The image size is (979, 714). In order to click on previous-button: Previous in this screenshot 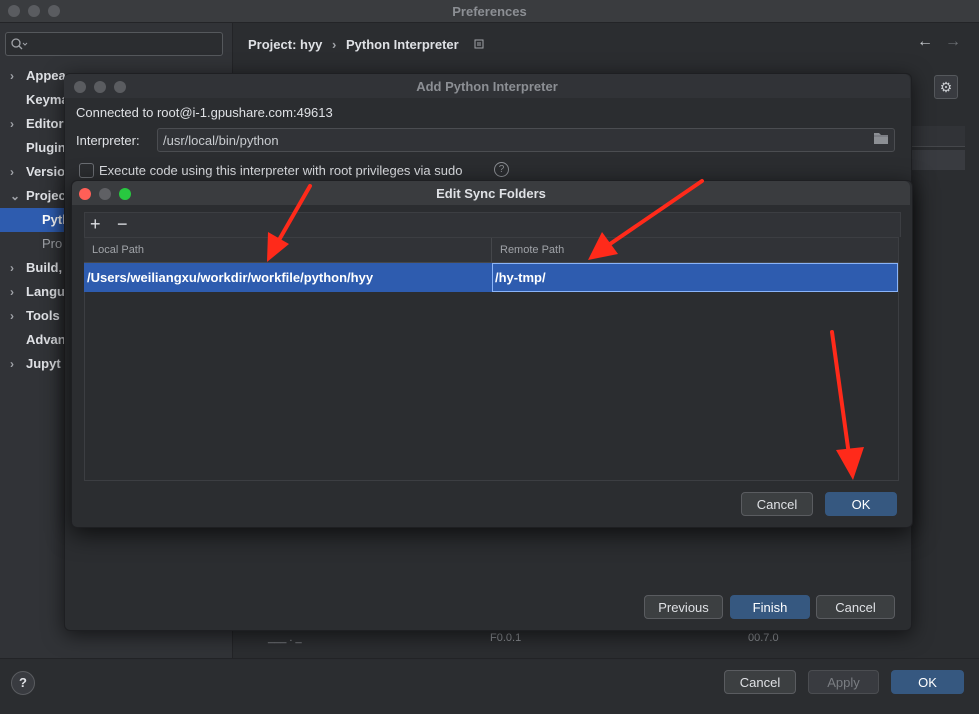, I will do `click(683, 607)`.